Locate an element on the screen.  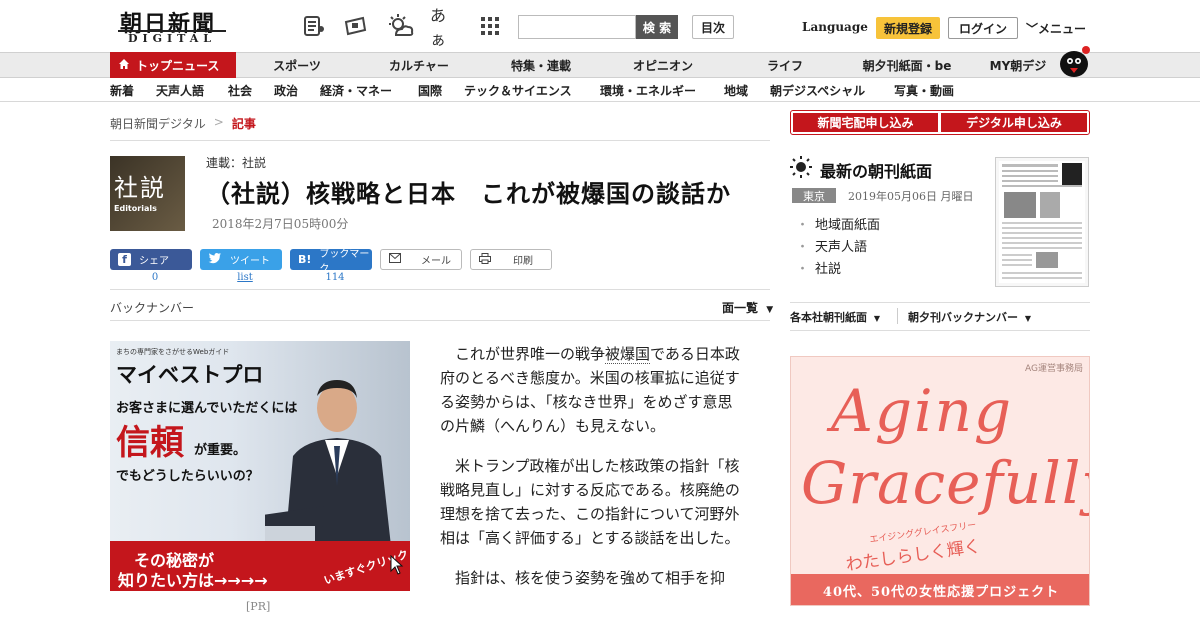
share-hatena-button: B! ブックマーク is located at coordinates (331, 262).